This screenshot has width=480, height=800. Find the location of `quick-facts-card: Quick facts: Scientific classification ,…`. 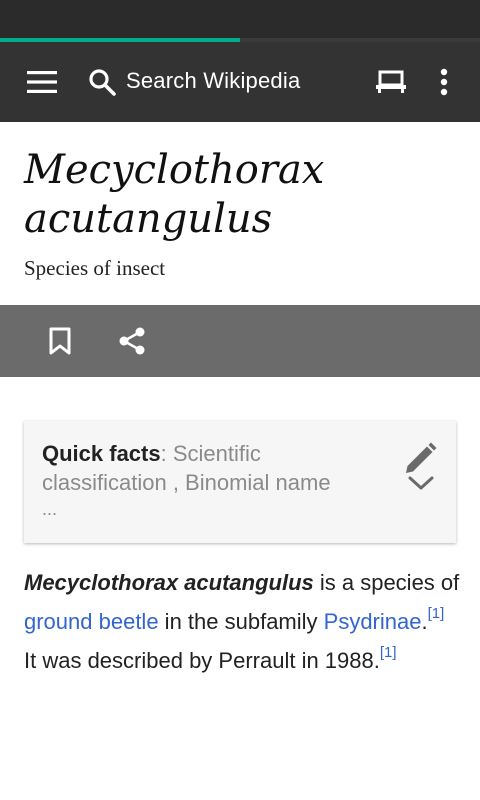

quick-facts-card: Quick facts: Scientific classification ,… is located at coordinates (240, 482).